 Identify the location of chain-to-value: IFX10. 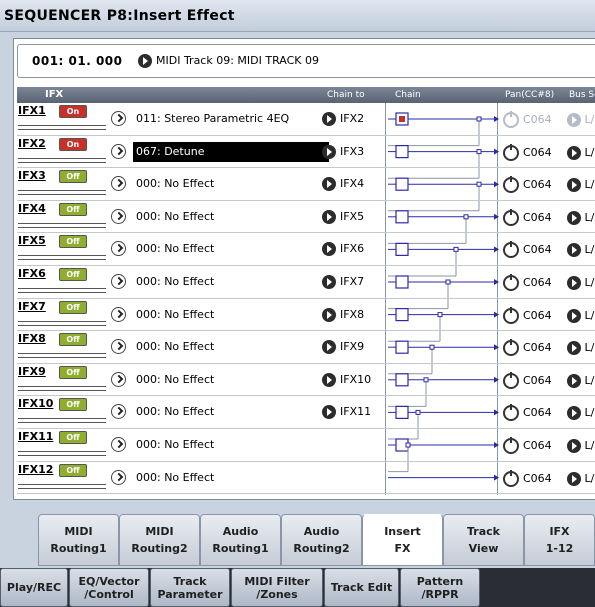
(355, 380).